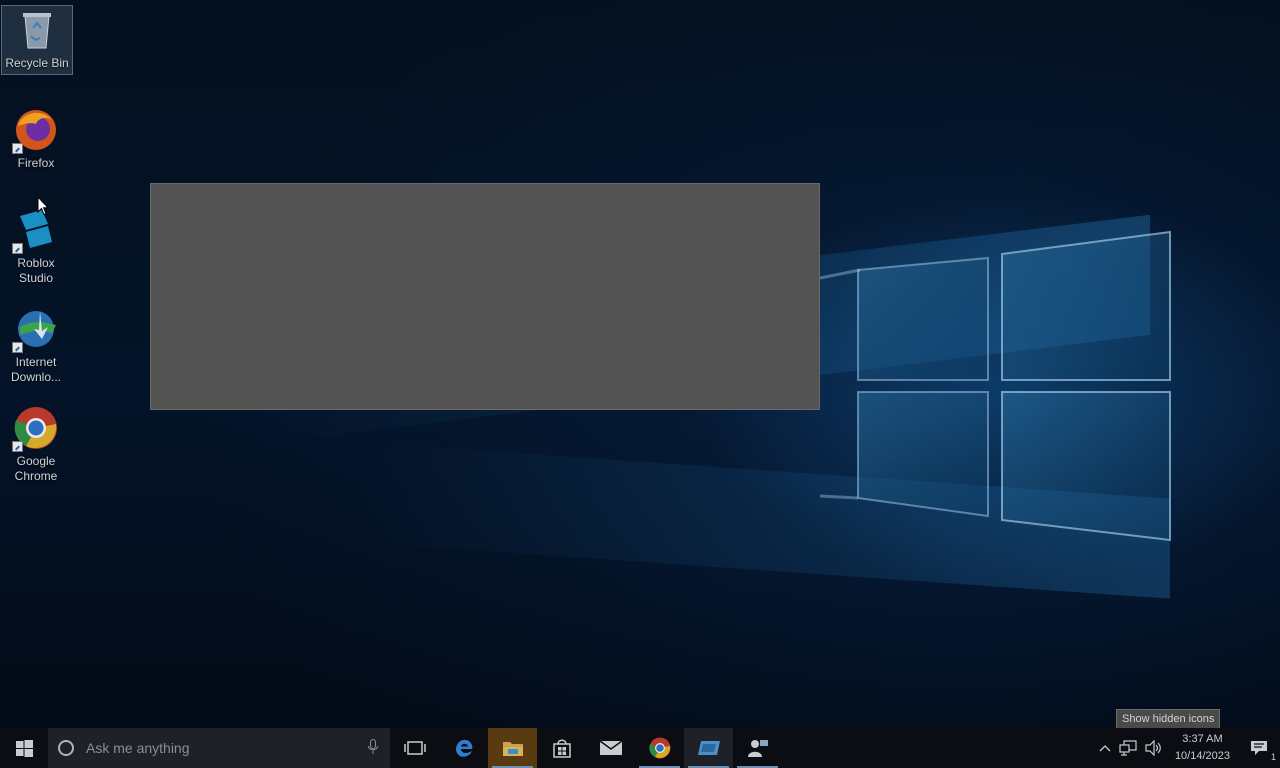 This screenshot has height=768, width=1280. What do you see at coordinates (36, 270) in the screenshot?
I see `desktop-icon-label: Roblox Studio` at bounding box center [36, 270].